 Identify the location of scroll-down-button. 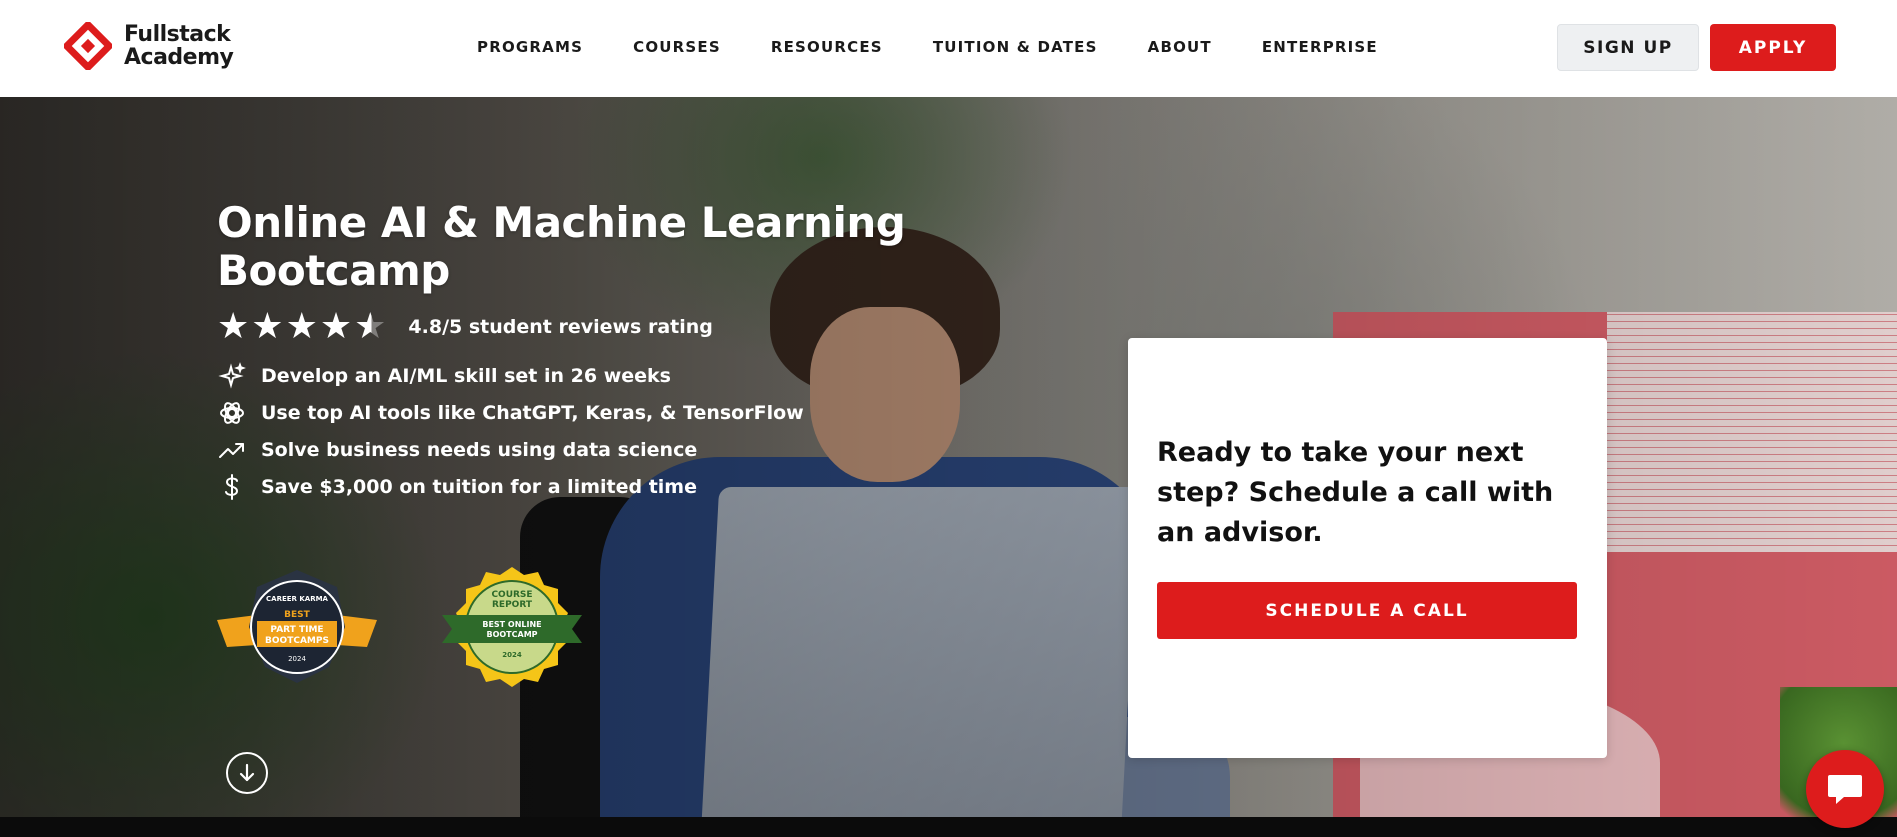
(247, 773).